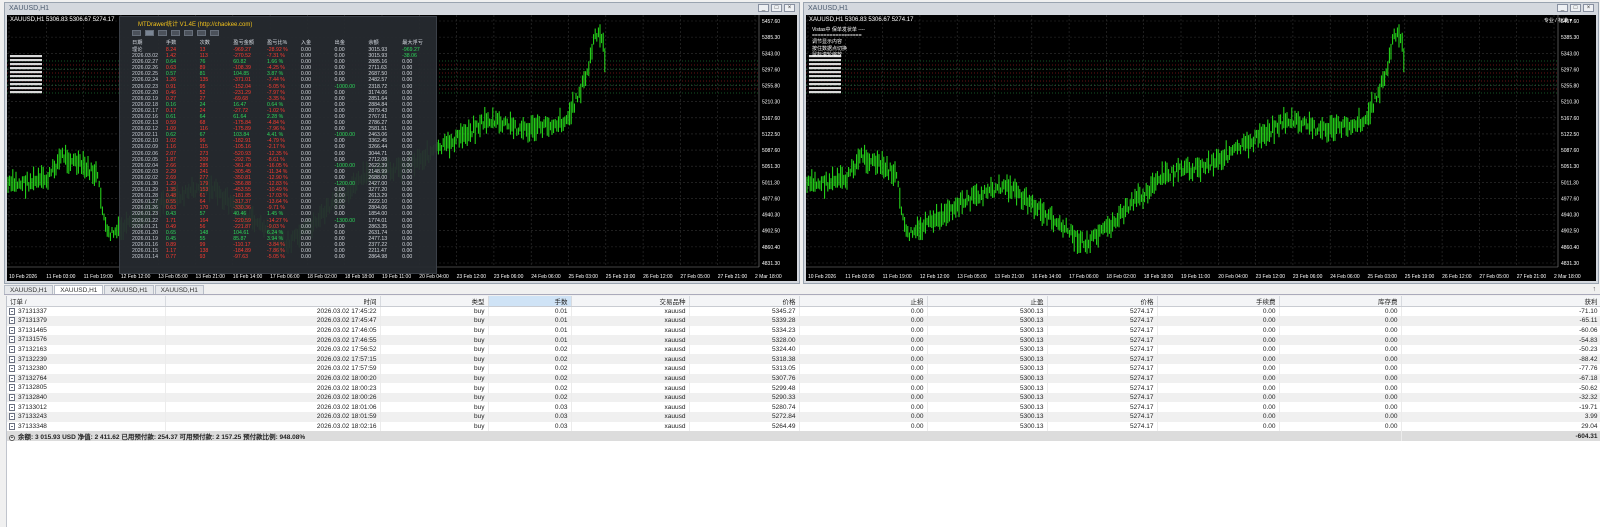  I want to click on mtdrawer-tabs, so click(278, 34).